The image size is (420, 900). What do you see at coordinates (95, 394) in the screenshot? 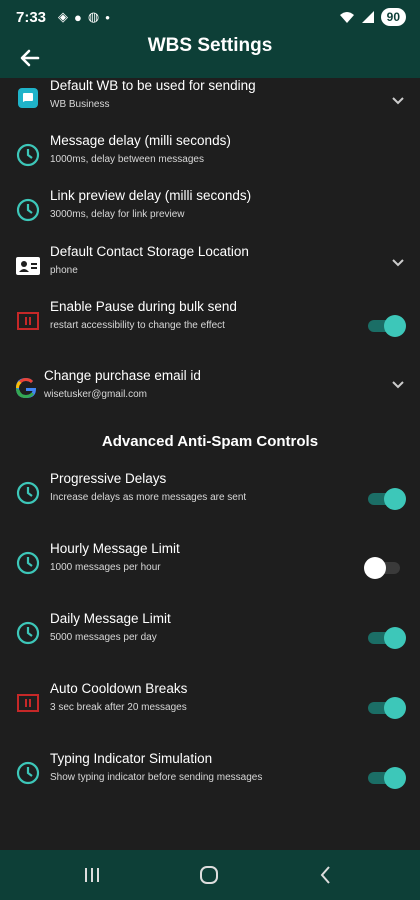
I see `setting-subtitle: wisetusker@gmail.com` at bounding box center [95, 394].